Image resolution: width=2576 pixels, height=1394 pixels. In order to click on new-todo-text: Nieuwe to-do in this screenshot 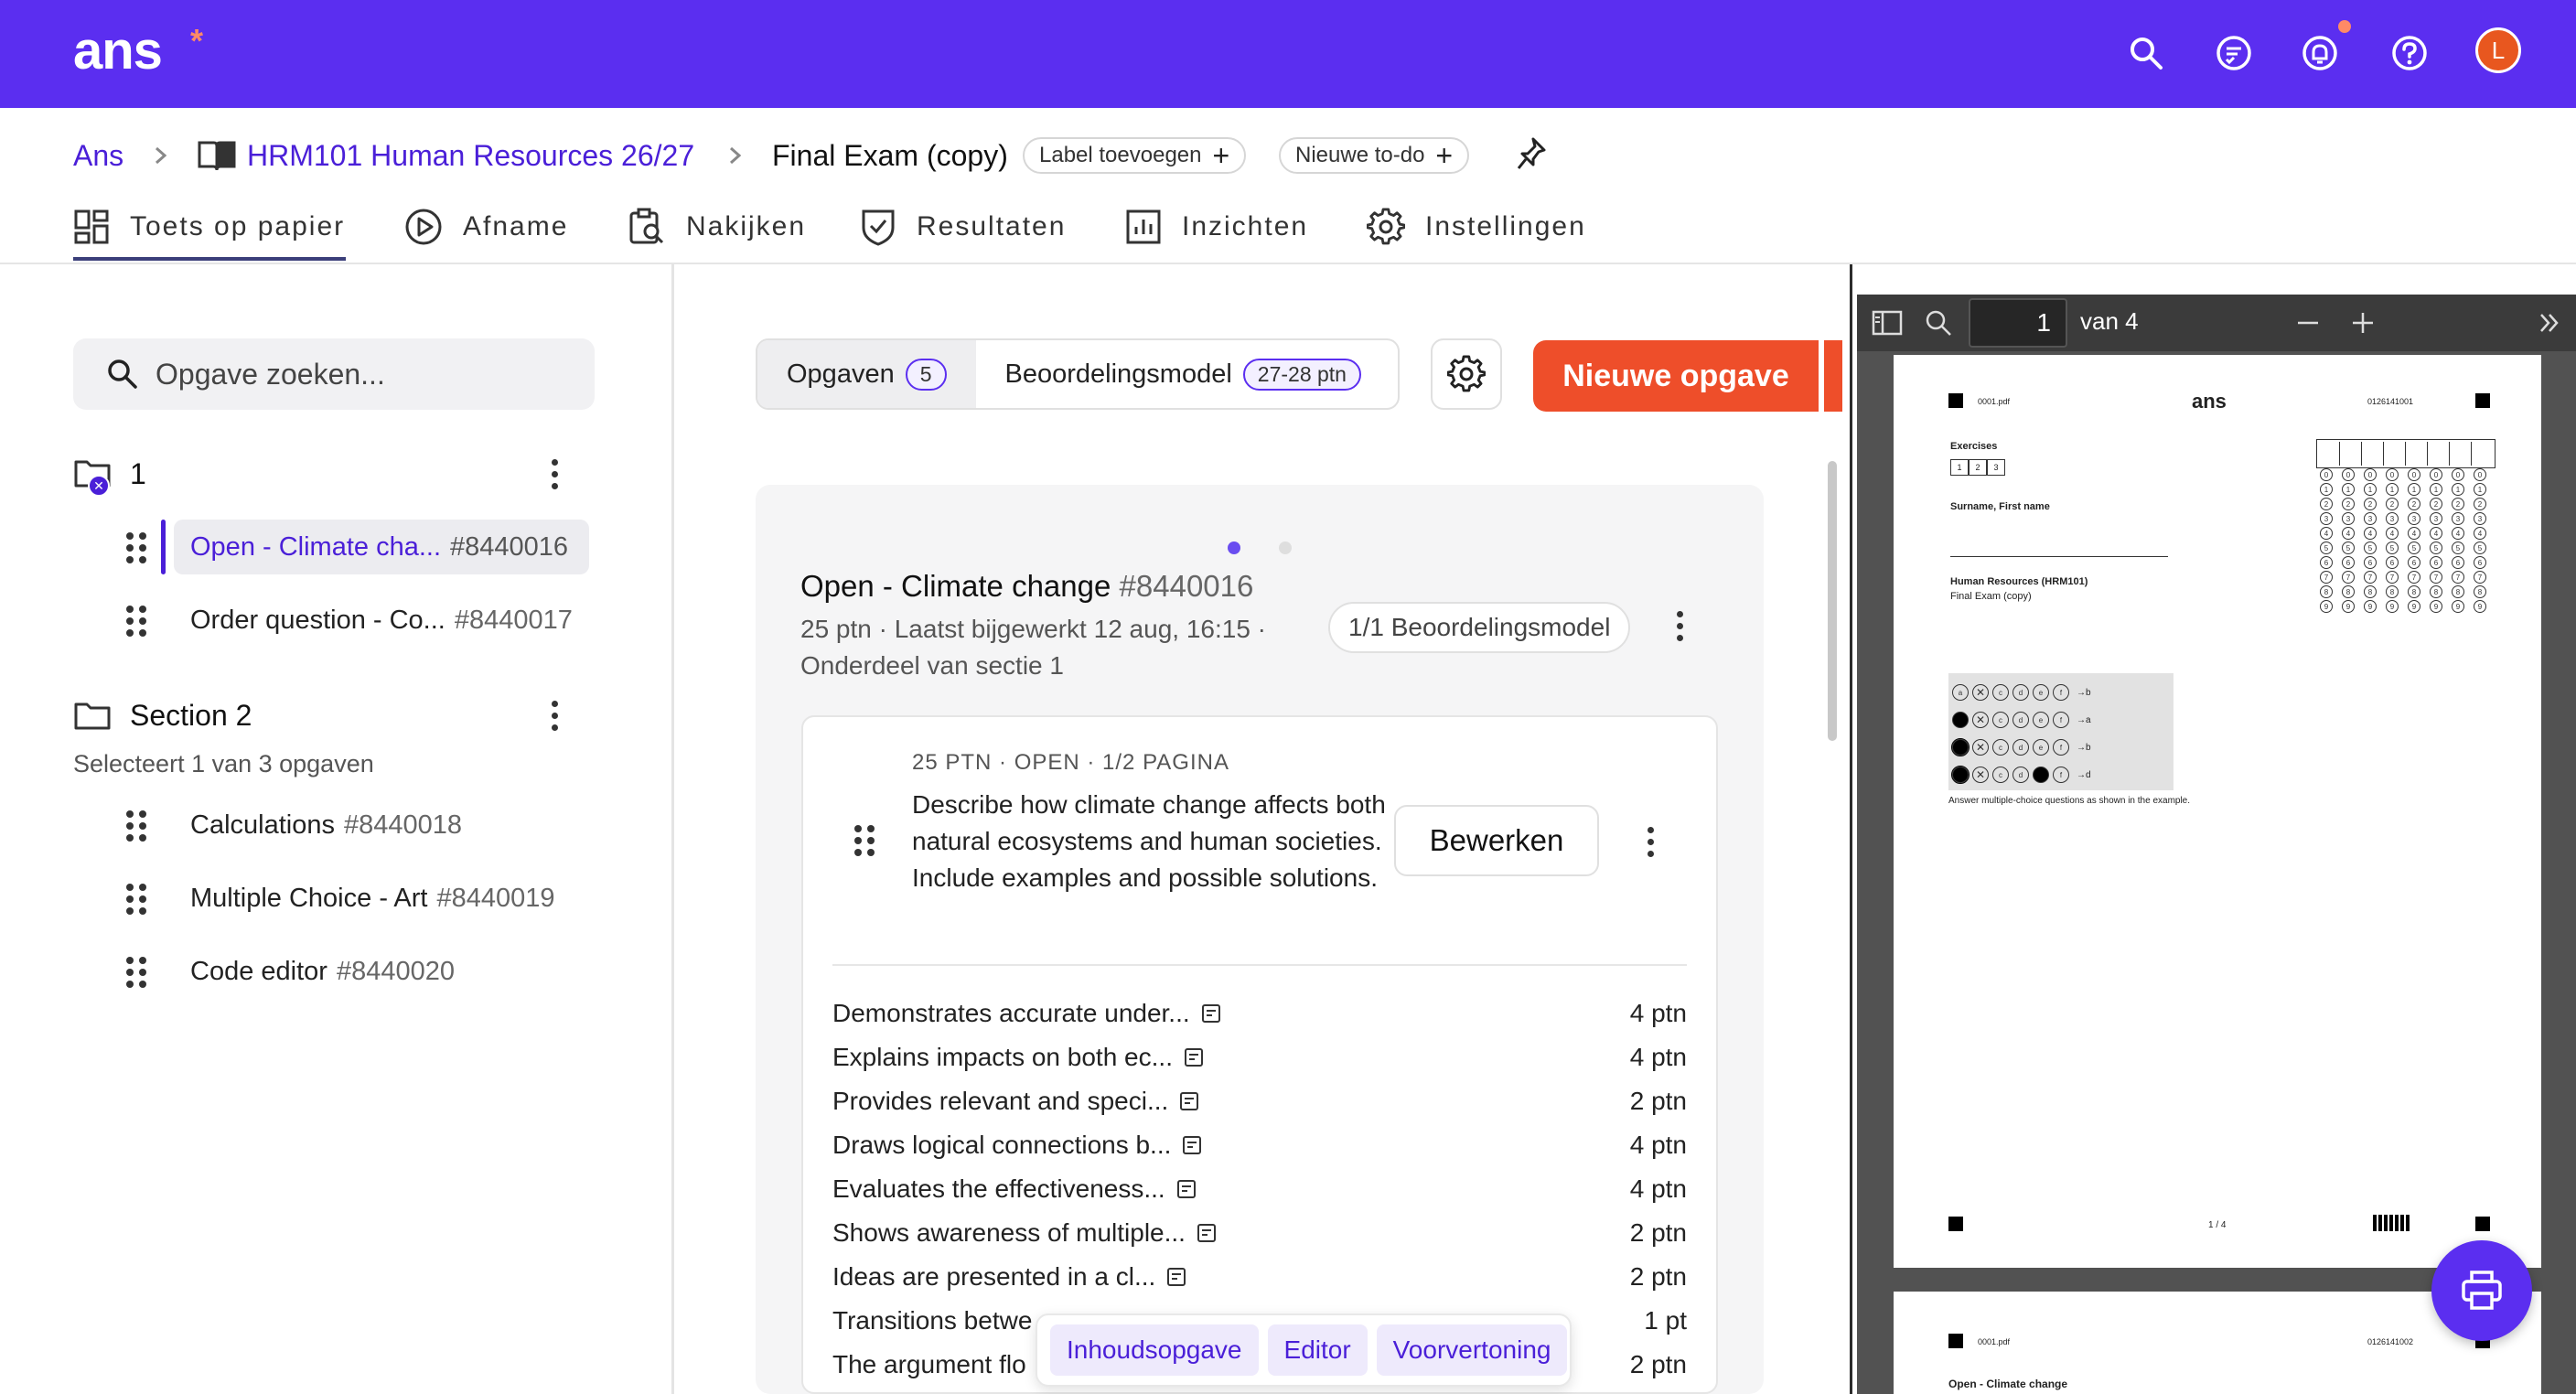, I will do `click(1360, 155)`.